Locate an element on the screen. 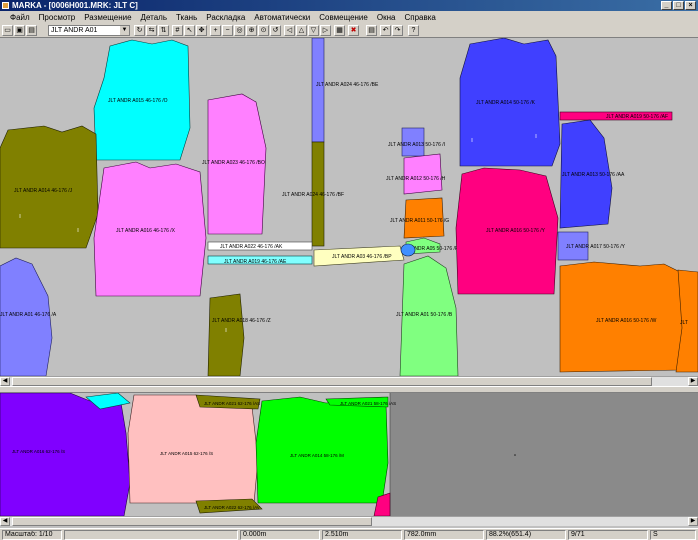 This screenshot has height=540, width=698. piece-label: JLT ANDR A014 50-176 /K is located at coordinates (506, 103).